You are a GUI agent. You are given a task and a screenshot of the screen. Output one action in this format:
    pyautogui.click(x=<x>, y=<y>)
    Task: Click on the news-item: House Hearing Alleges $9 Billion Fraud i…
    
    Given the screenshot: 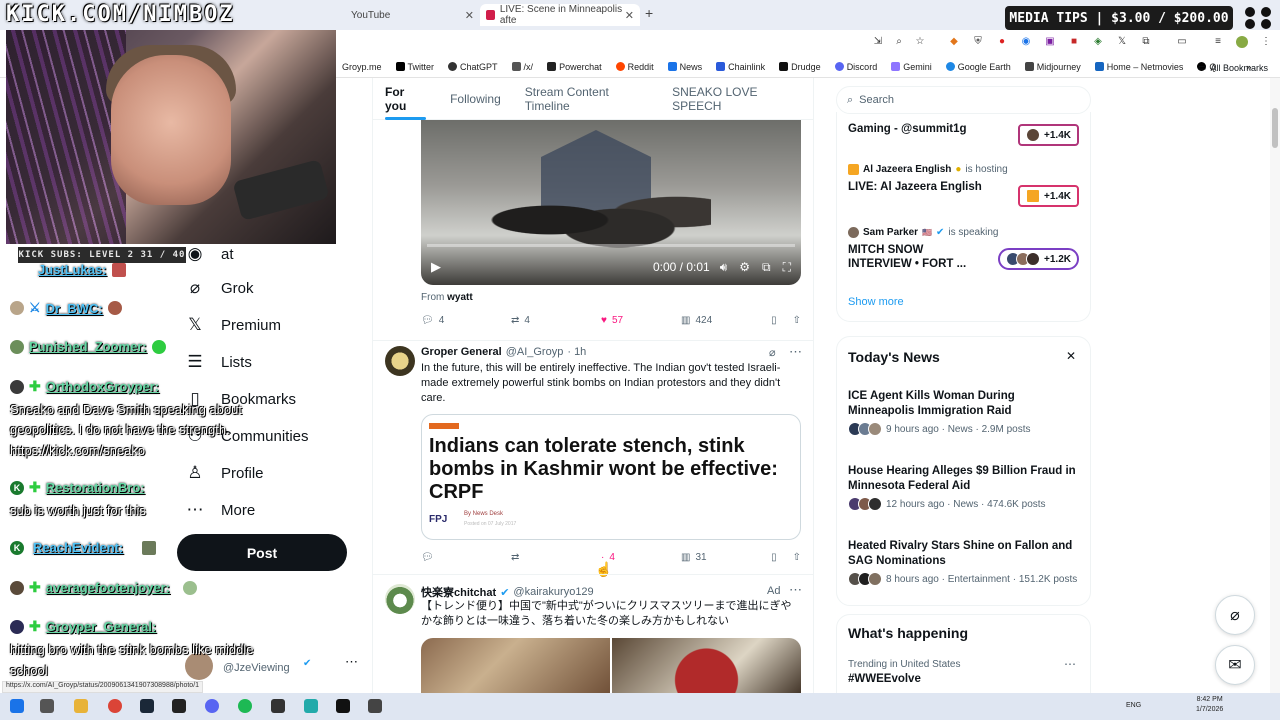 What is the action you would take?
    pyautogui.click(x=965, y=487)
    